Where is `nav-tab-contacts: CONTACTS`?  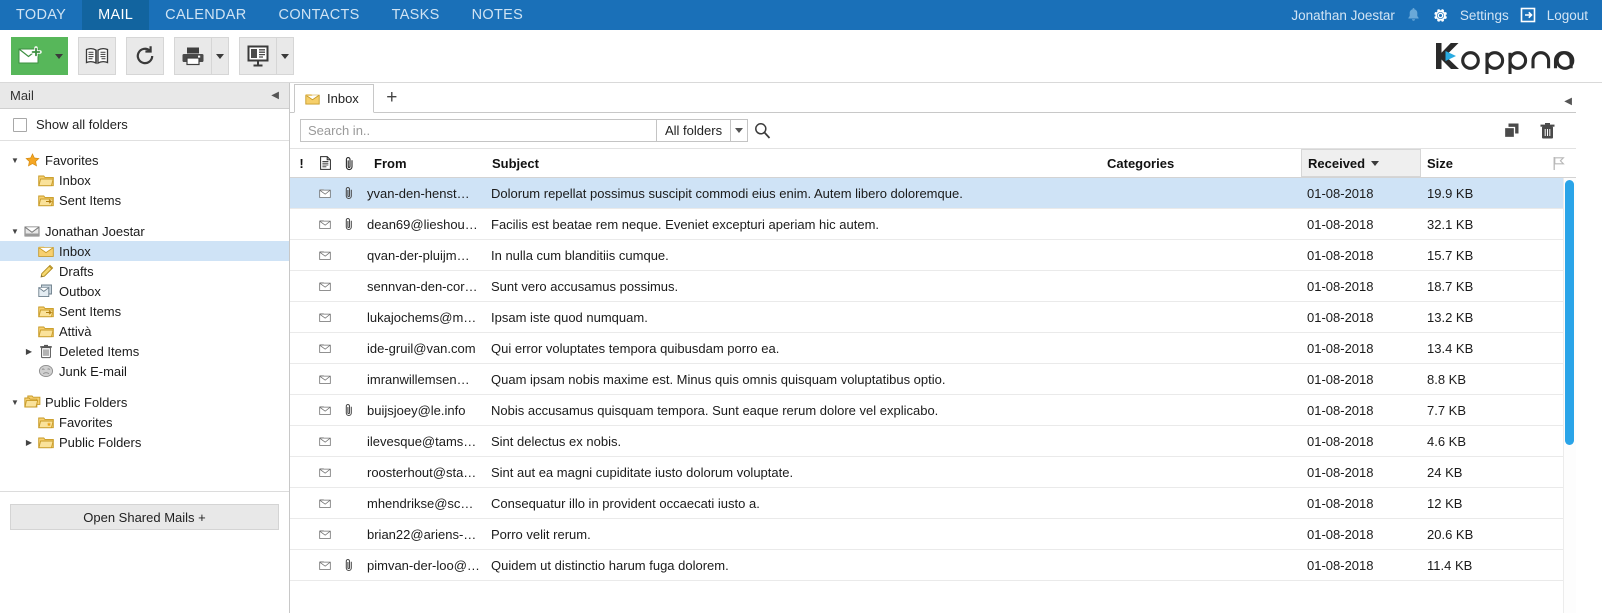 nav-tab-contacts: CONTACTS is located at coordinates (319, 15).